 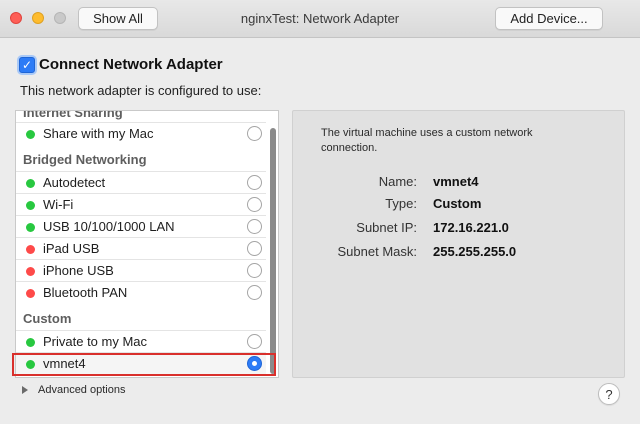 I want to click on list-item-iphone-usb: iPhone USB, so click(x=141, y=270).